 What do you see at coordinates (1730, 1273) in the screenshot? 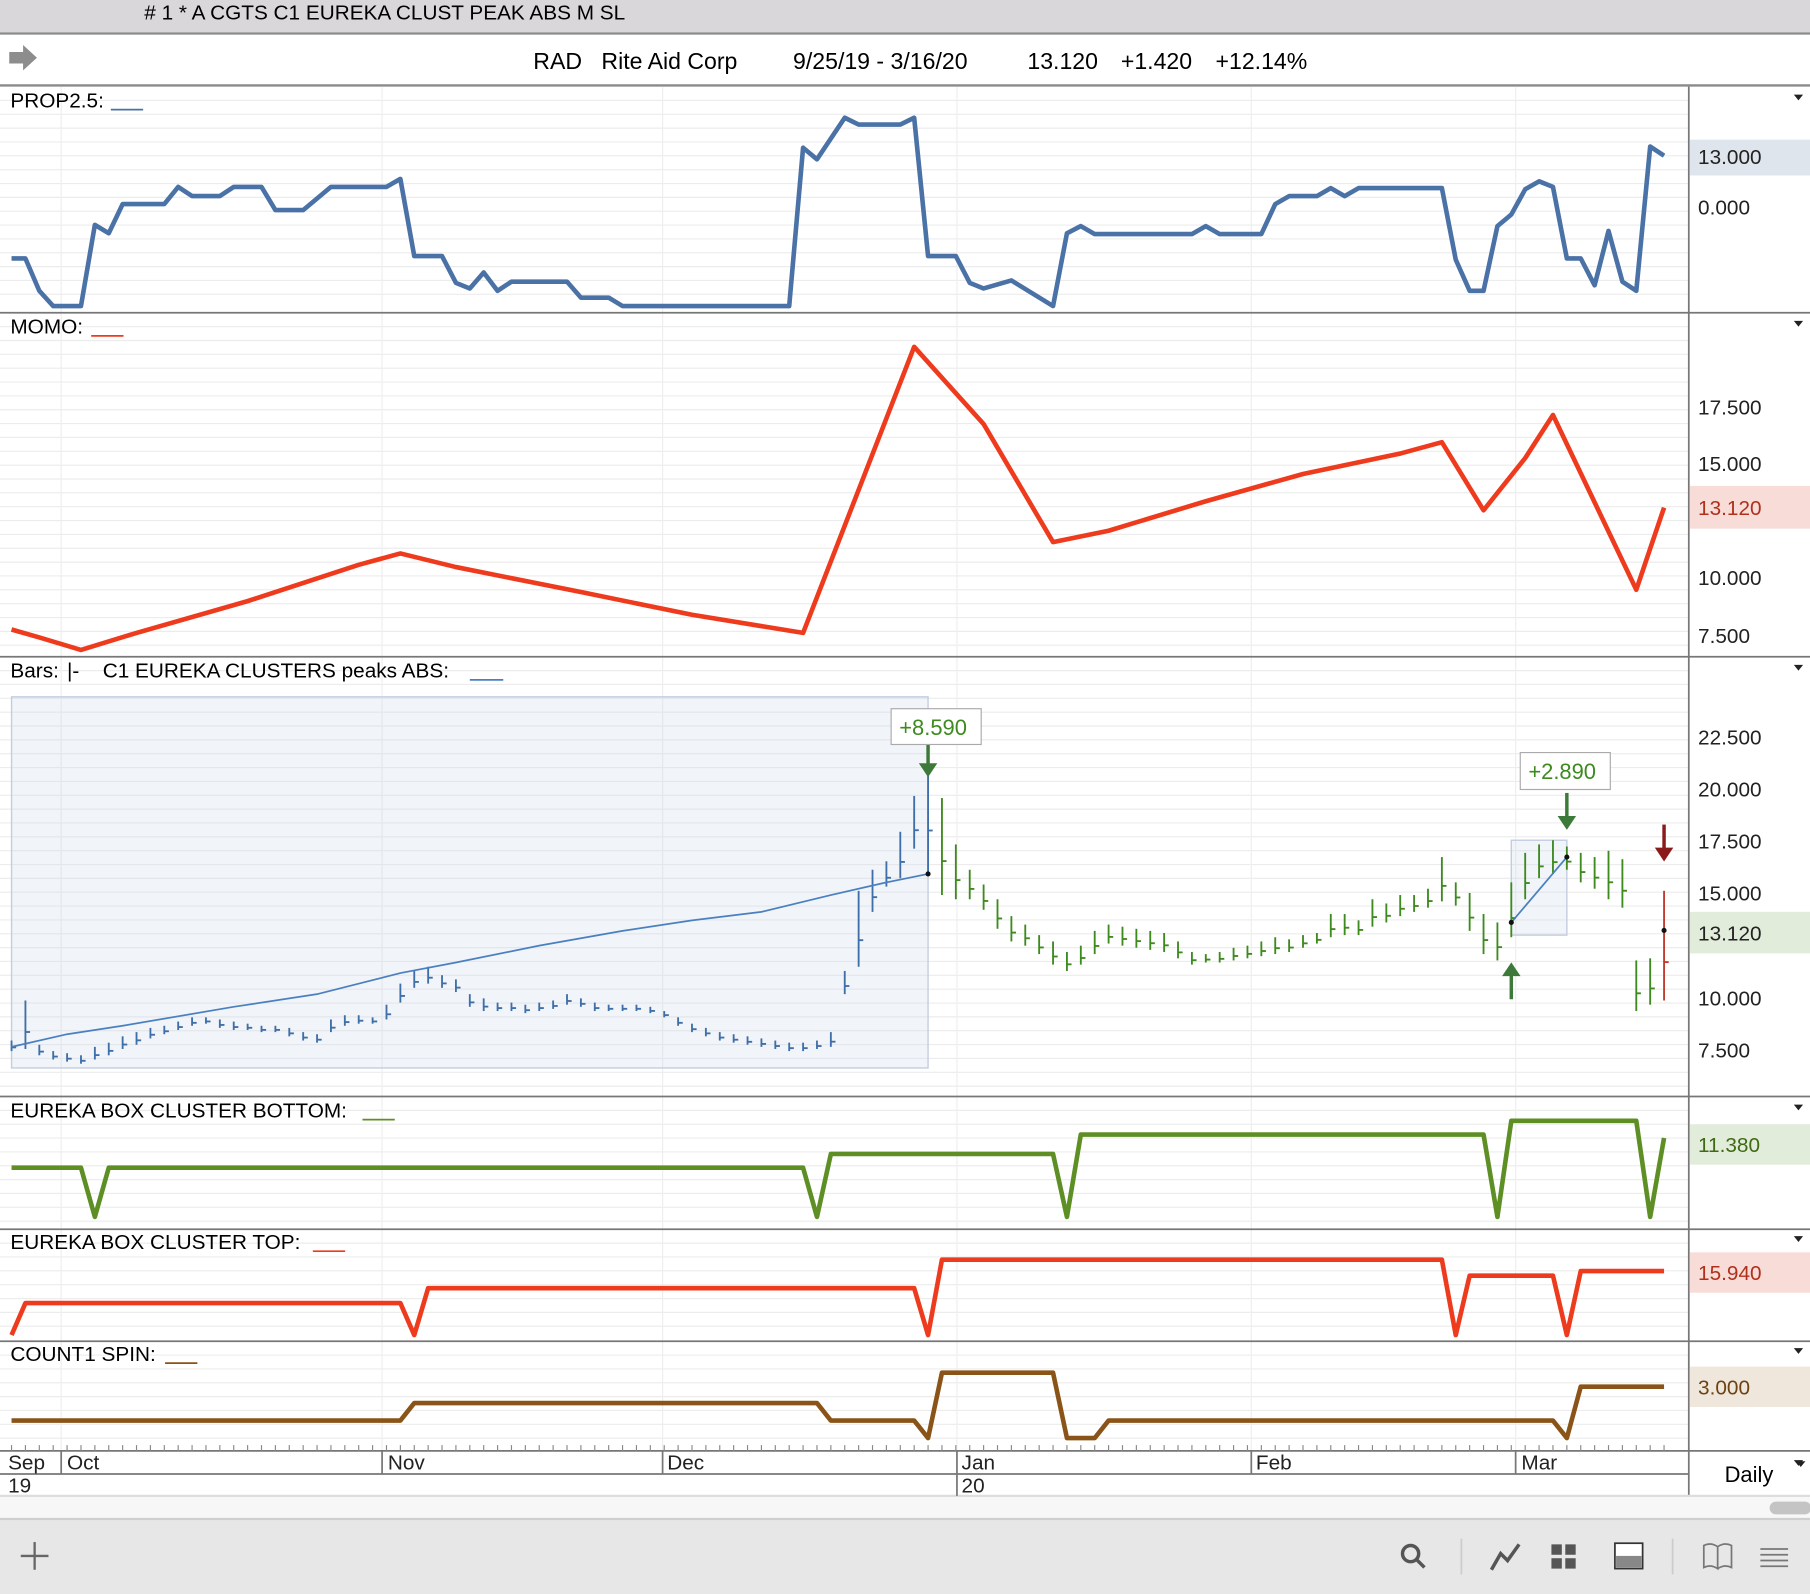
I see `top-value: 15.940` at bounding box center [1730, 1273].